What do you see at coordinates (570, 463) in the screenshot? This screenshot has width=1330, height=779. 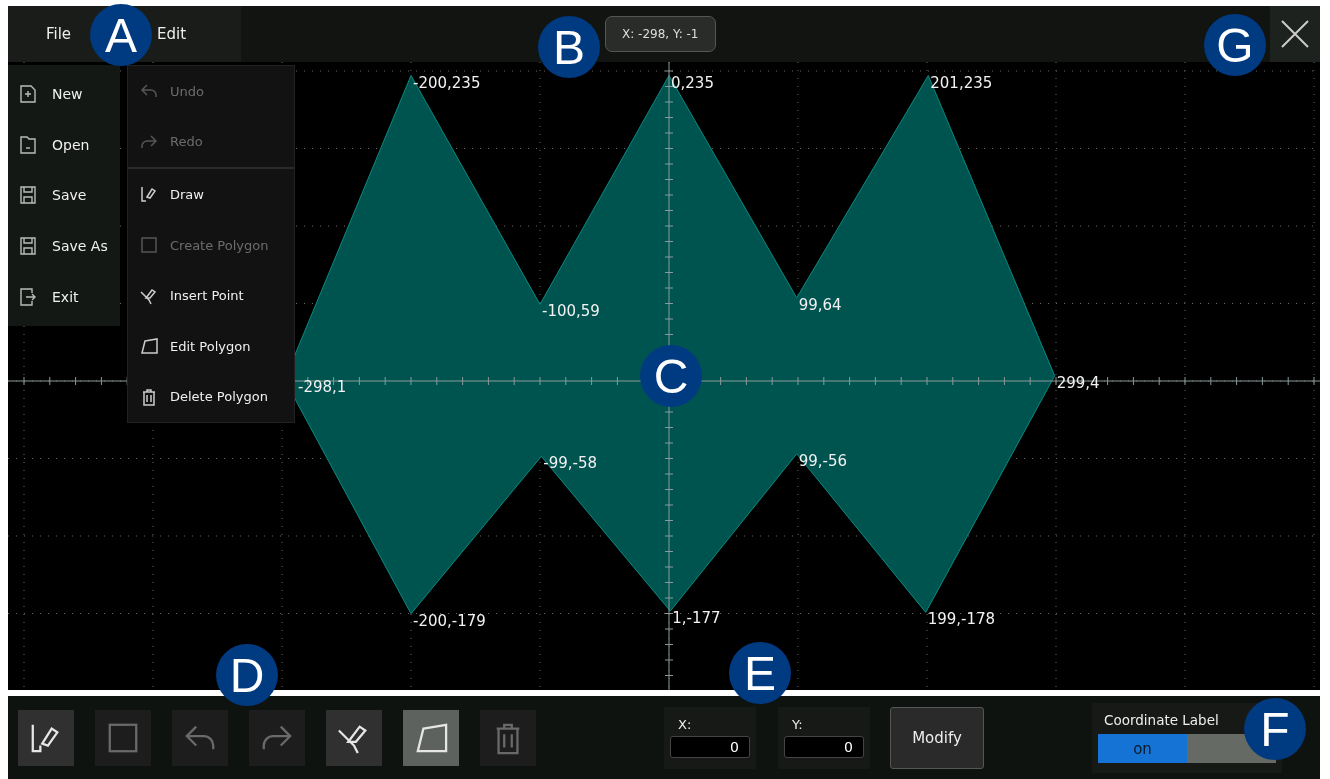 I see `vertex-label: -99,-58` at bounding box center [570, 463].